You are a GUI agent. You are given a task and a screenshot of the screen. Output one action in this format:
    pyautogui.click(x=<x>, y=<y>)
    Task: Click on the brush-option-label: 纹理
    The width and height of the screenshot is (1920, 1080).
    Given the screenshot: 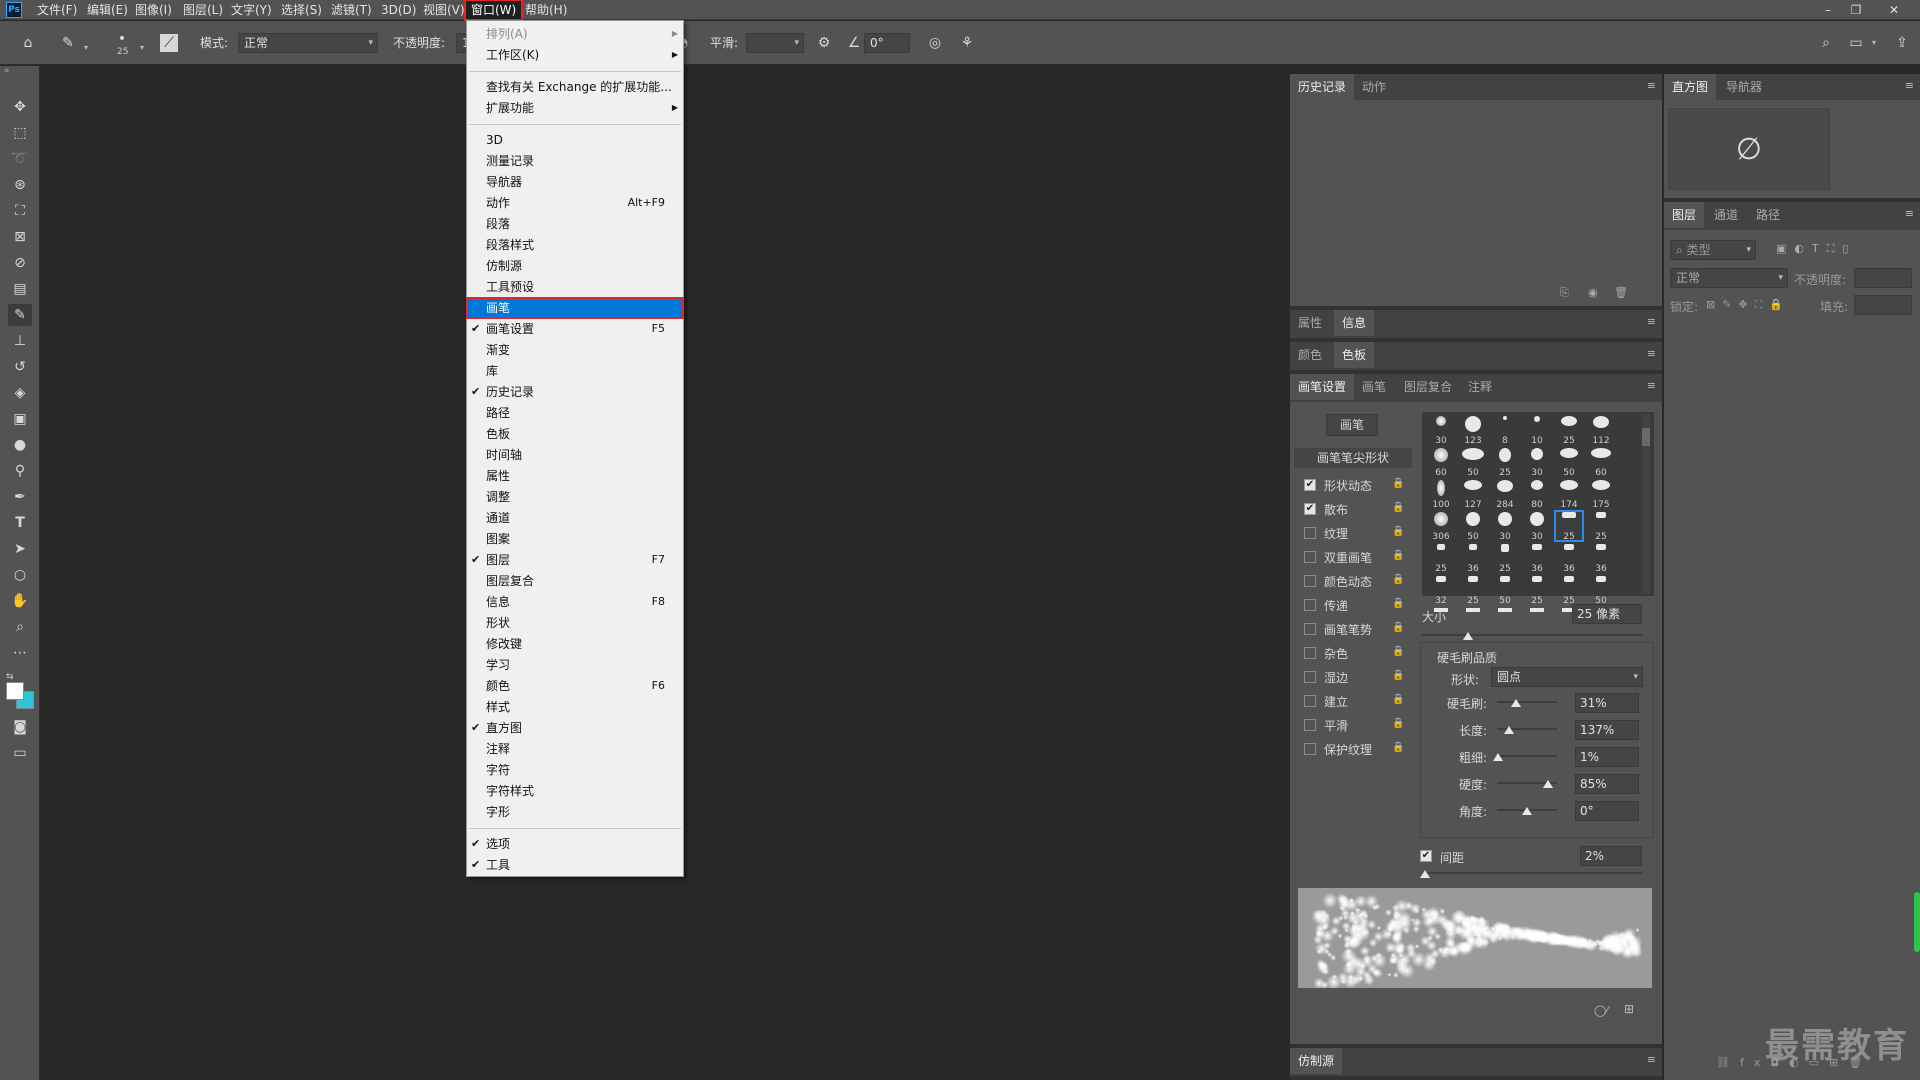 What is the action you would take?
    pyautogui.click(x=1336, y=533)
    